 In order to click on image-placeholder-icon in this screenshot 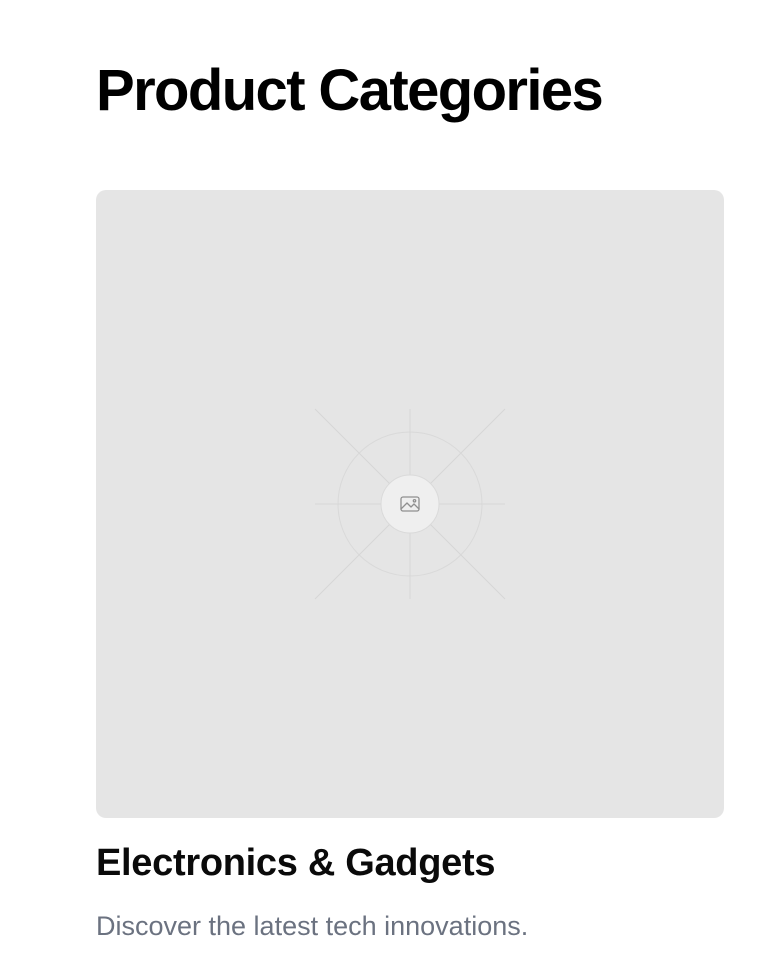, I will do `click(410, 504)`.